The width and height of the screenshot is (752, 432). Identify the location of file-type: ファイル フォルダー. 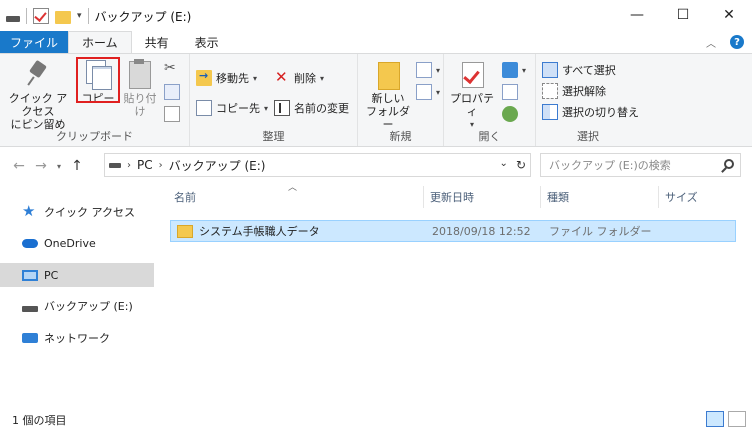
(600, 231).